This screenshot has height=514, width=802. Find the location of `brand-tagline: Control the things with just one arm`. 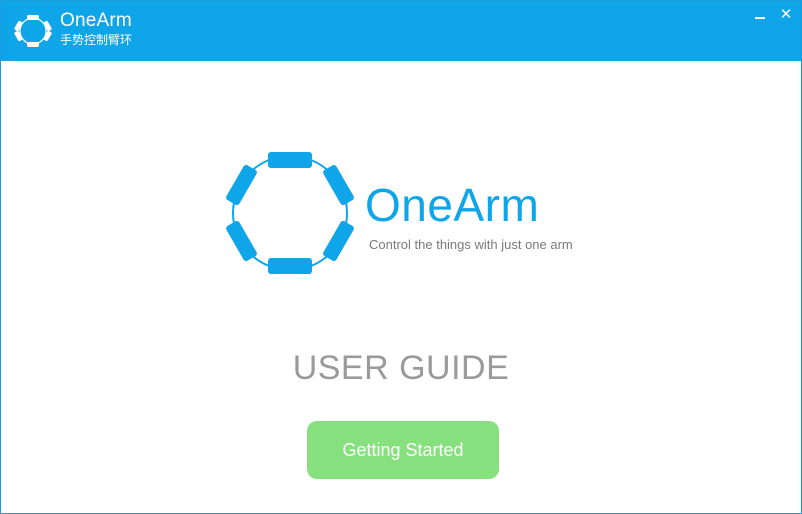

brand-tagline: Control the things with just one arm is located at coordinates (471, 244).